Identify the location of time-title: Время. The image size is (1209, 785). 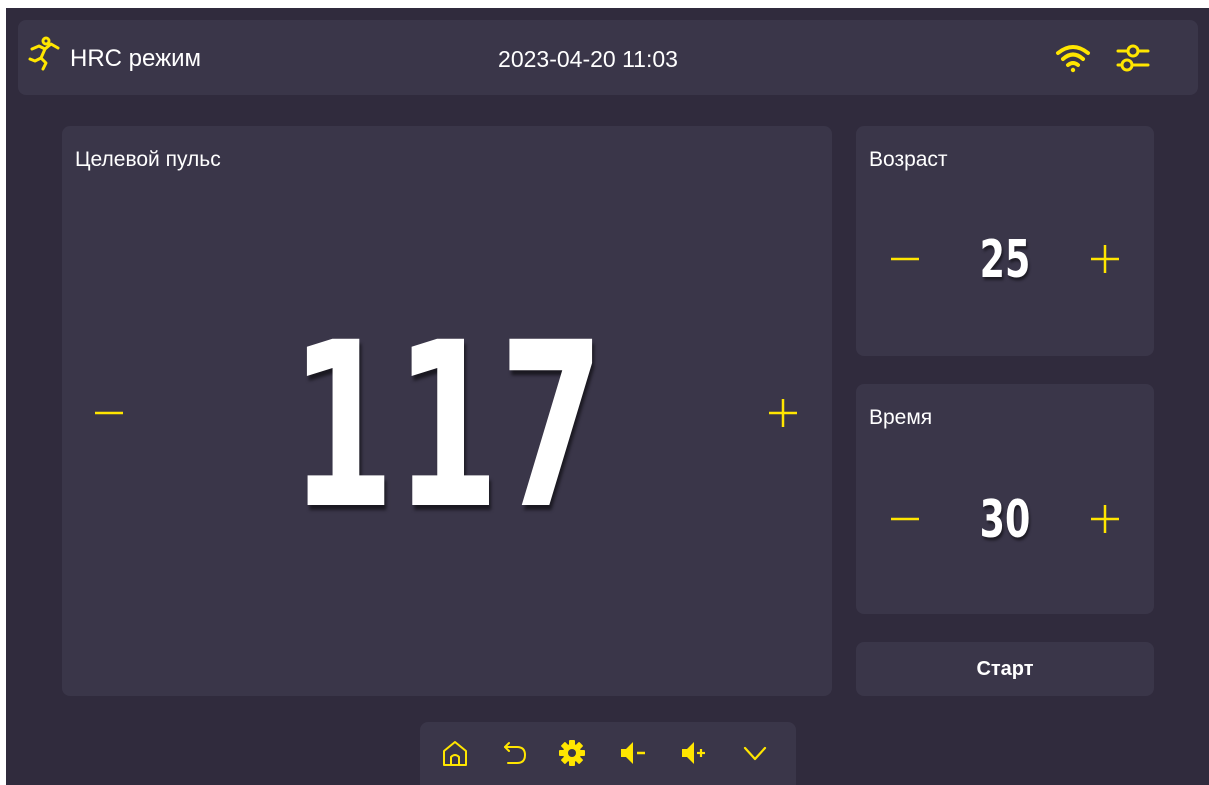
(901, 417).